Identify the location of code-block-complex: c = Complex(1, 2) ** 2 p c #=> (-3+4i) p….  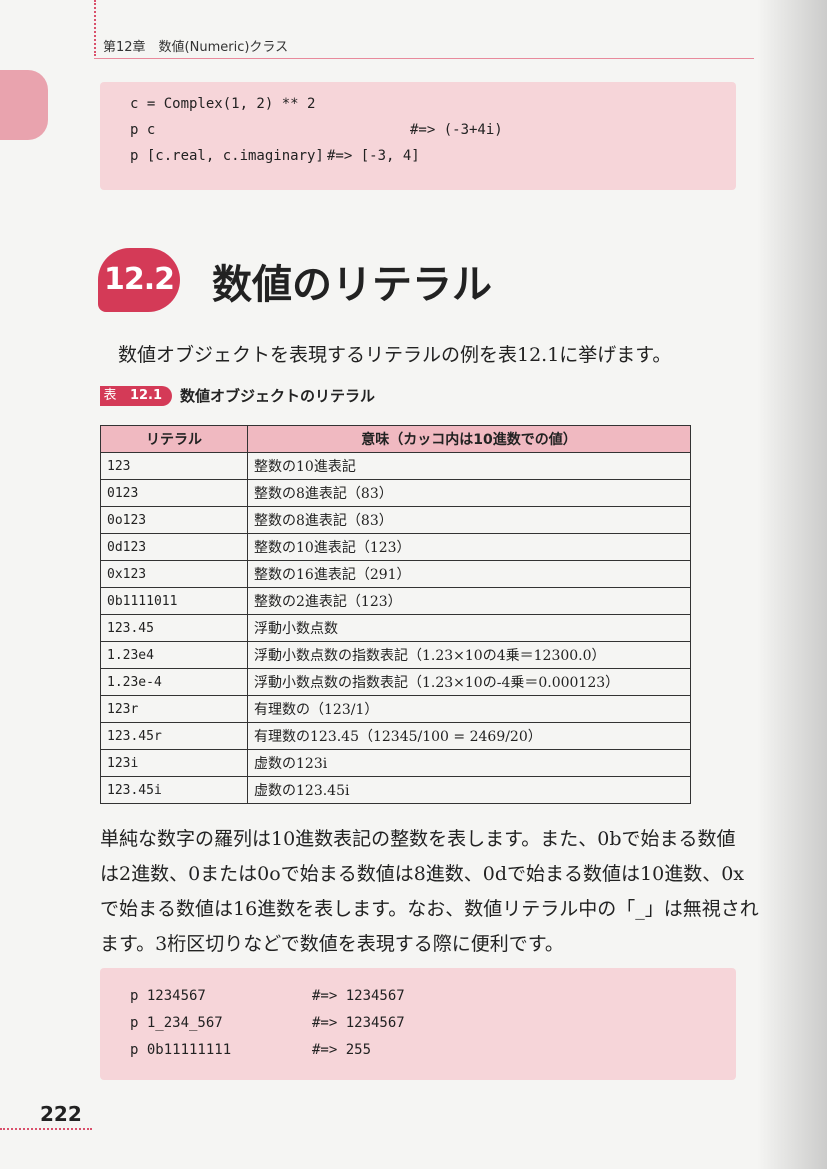
(418, 136).